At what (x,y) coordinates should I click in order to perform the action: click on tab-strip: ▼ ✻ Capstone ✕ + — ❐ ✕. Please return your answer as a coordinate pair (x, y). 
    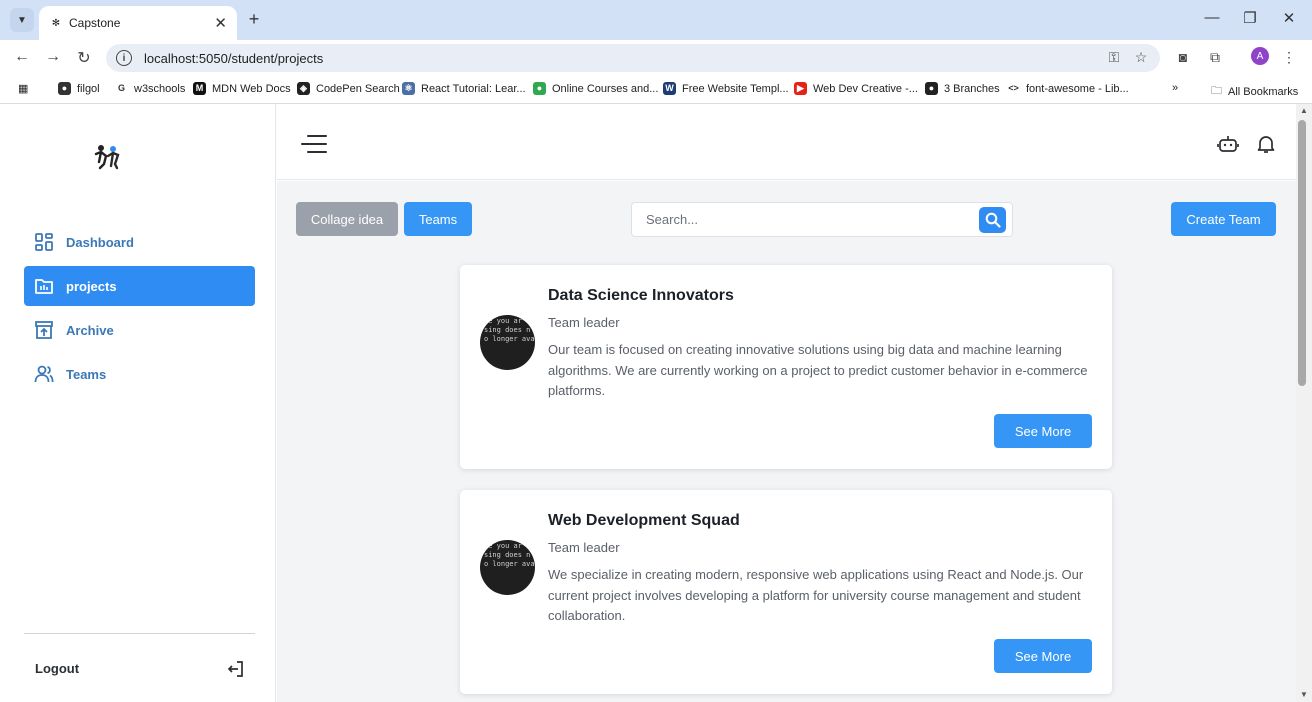
    Looking at the image, I should click on (656, 20).